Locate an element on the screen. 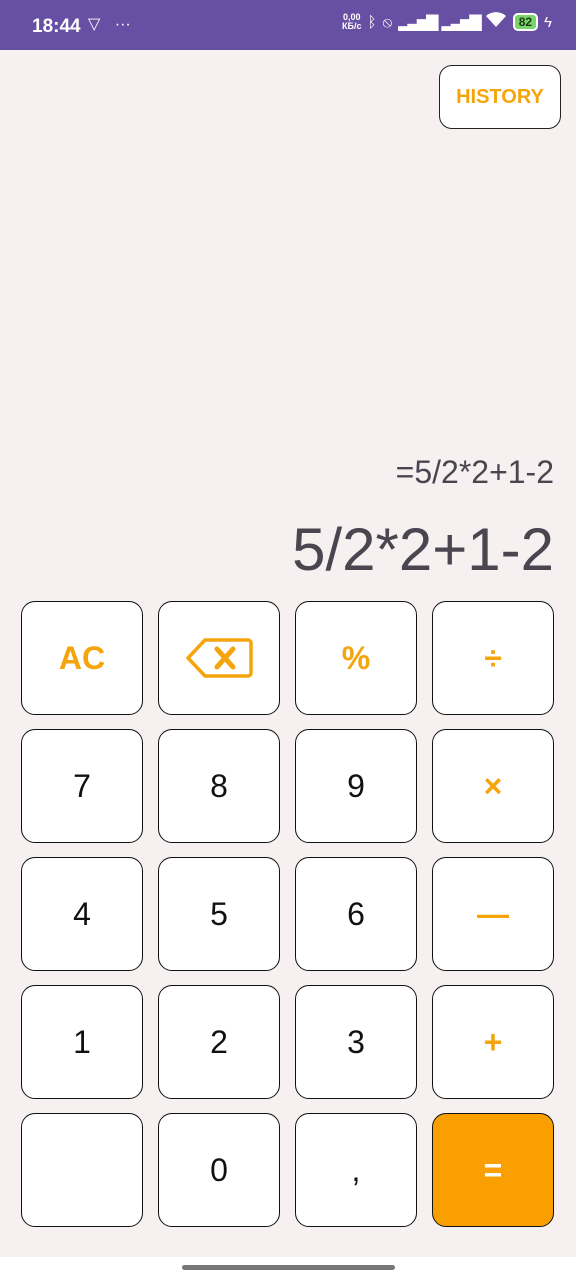 The image size is (576, 1280). charging-icon: ϟ is located at coordinates (548, 22).